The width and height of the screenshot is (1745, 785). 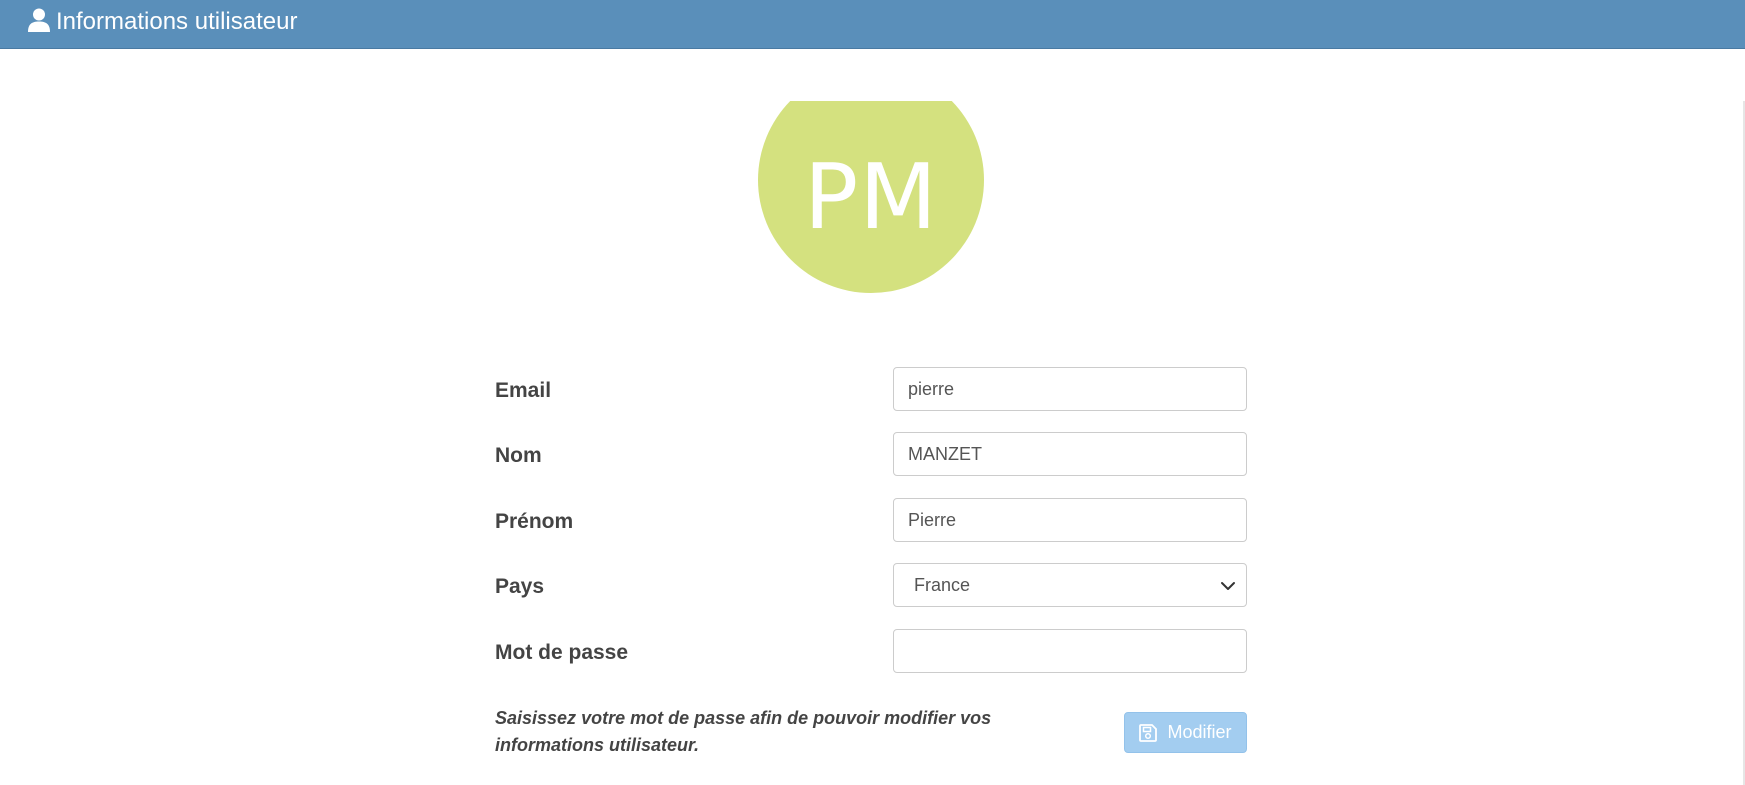 What do you see at coordinates (1070, 520) in the screenshot?
I see `prenom-field` at bounding box center [1070, 520].